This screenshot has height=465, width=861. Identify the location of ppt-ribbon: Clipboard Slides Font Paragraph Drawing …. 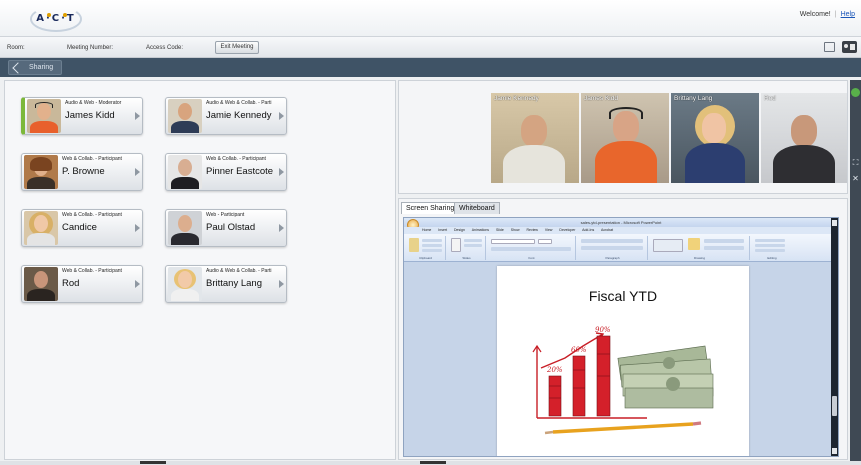
(621, 248).